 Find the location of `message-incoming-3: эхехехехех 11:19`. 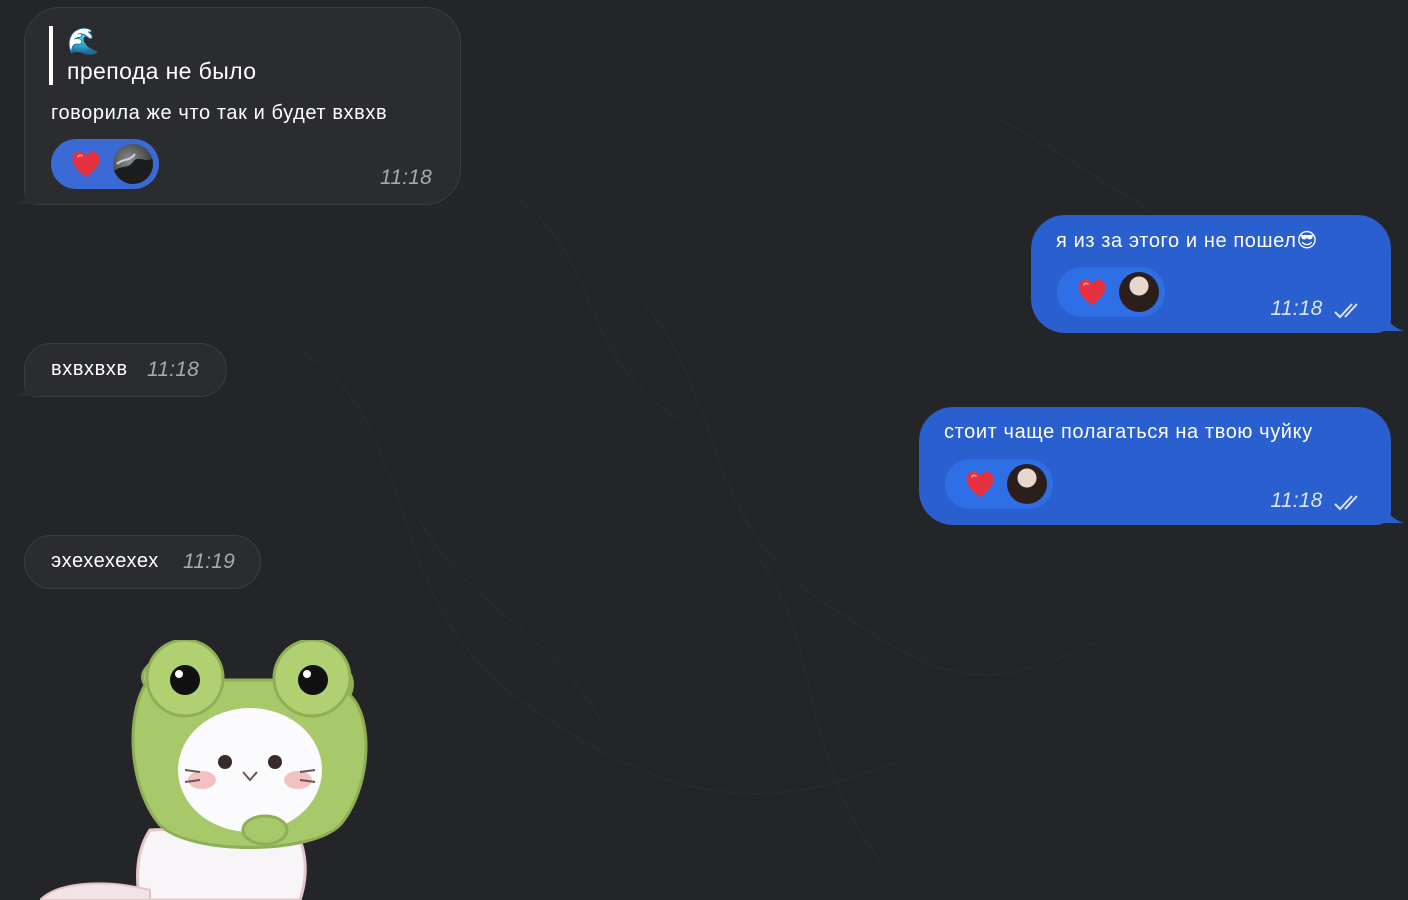

message-incoming-3: эхехехехех 11:19 is located at coordinates (142, 562).